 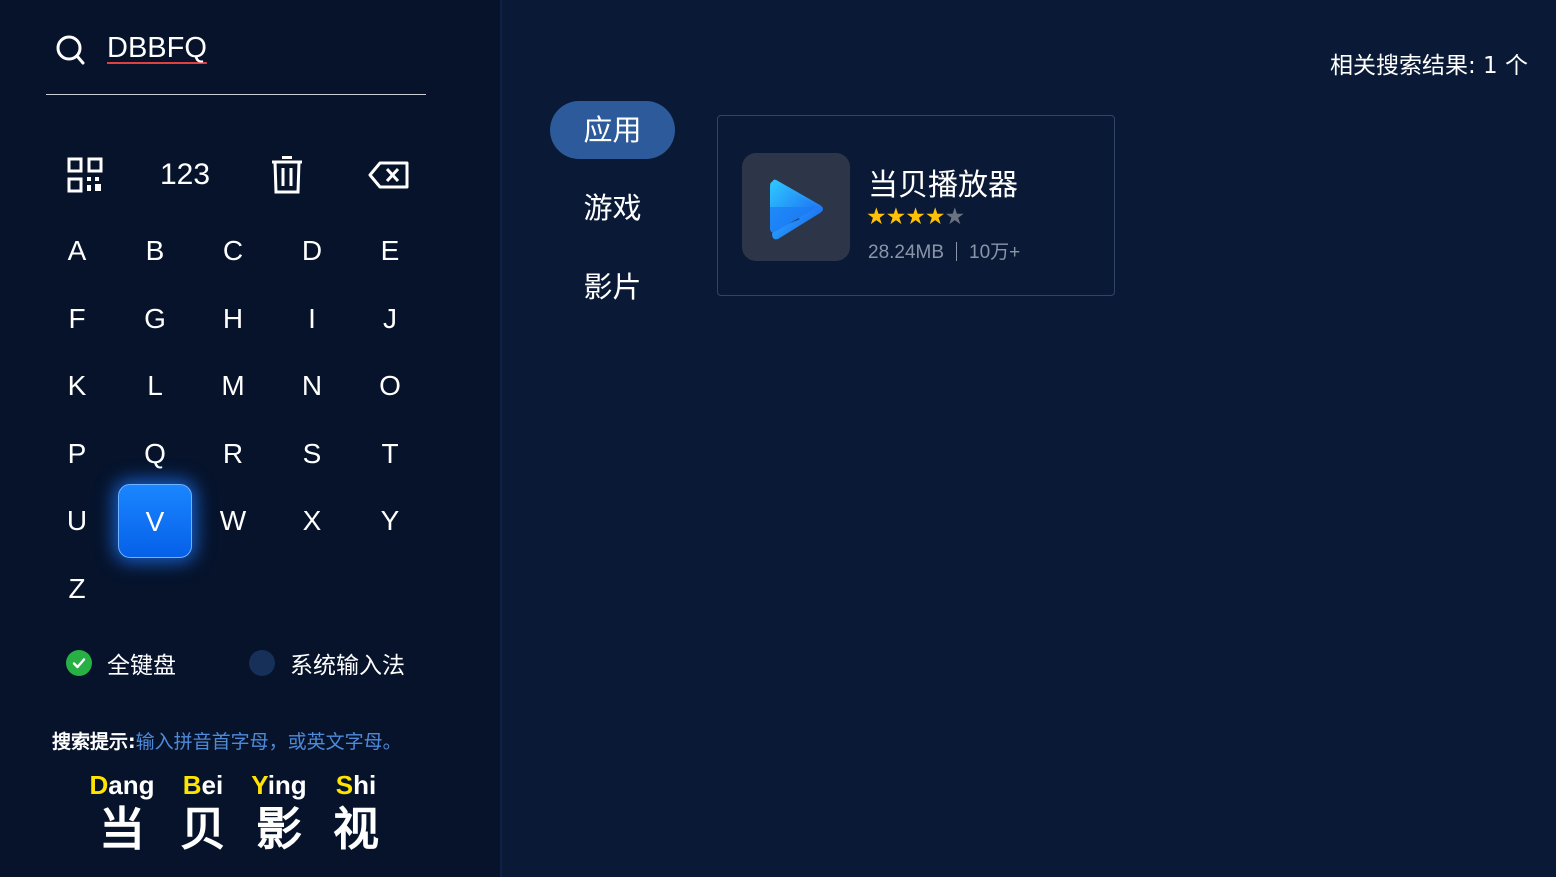 I want to click on radio-icon, so click(x=262, y=663).